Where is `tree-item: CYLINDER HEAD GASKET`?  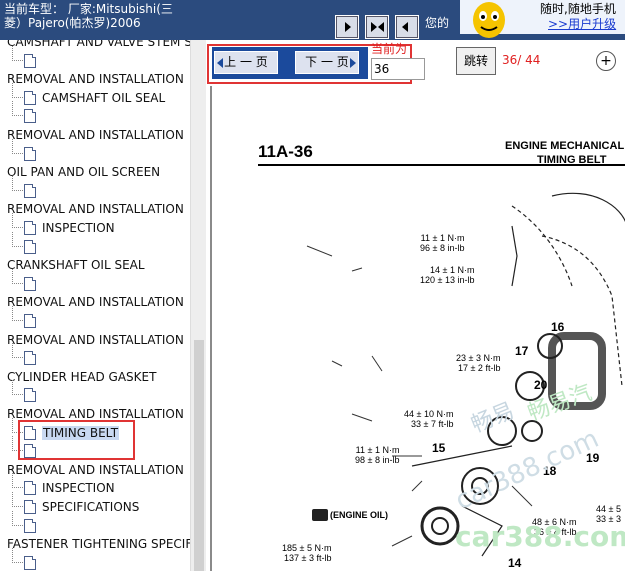 tree-item: CYLINDER HEAD GASKET is located at coordinates (95, 377).